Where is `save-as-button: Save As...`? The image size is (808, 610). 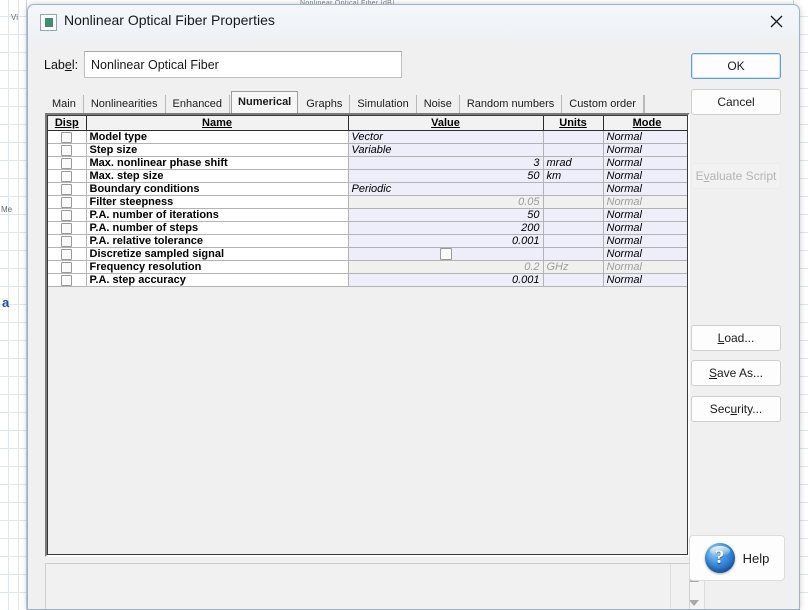 save-as-button: Save As... is located at coordinates (736, 373).